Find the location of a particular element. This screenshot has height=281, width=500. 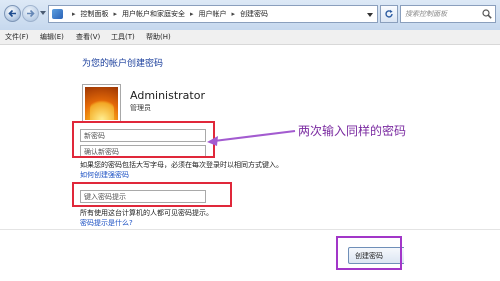

hint-field-highlight is located at coordinates (152, 194).